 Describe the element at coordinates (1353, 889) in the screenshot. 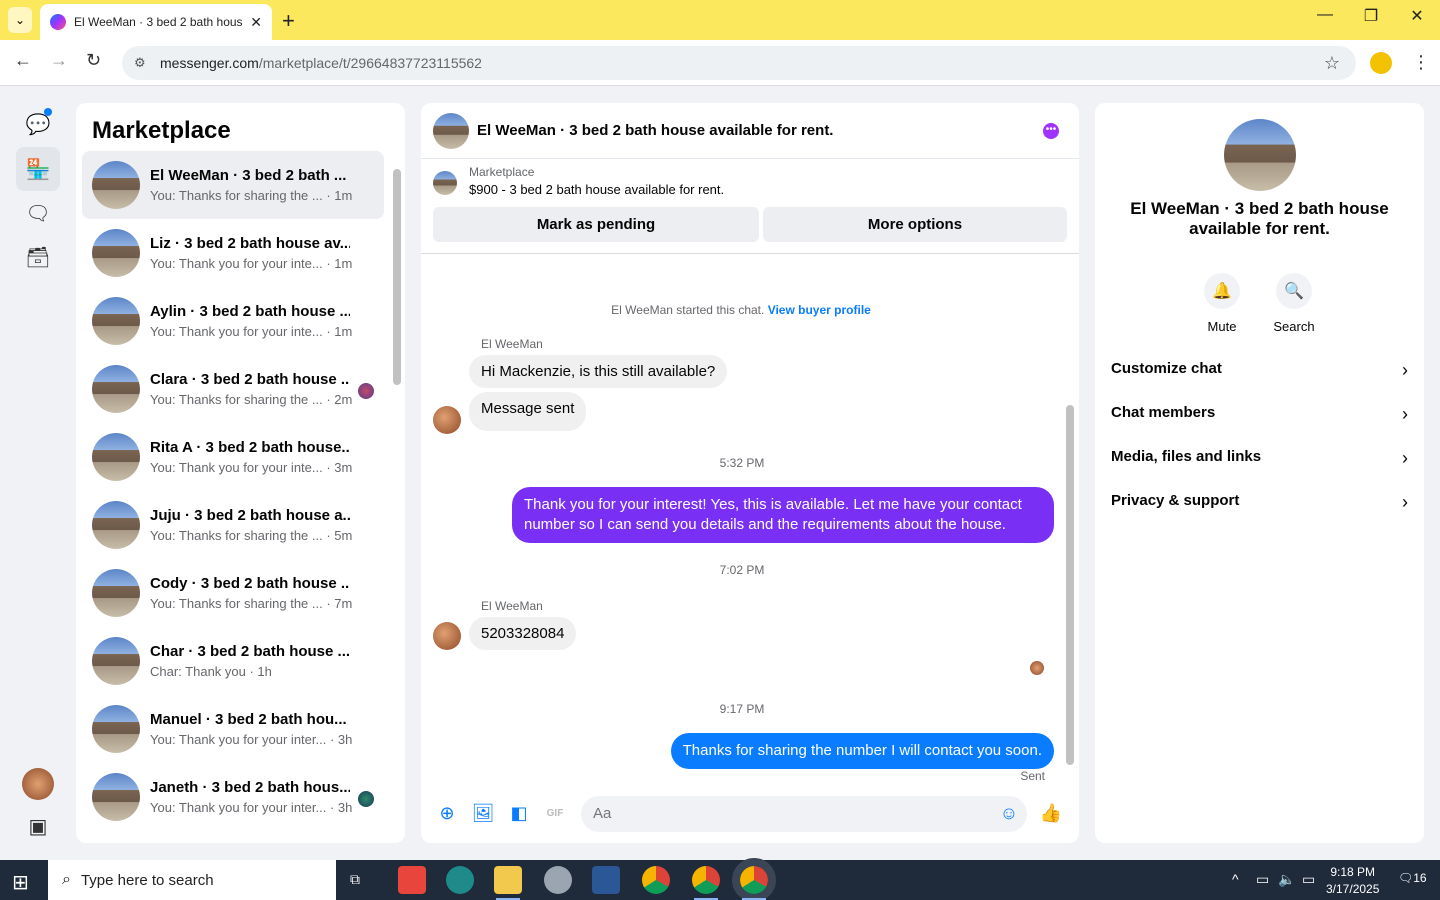

I see `clock-date: 3/17/2025` at that location.